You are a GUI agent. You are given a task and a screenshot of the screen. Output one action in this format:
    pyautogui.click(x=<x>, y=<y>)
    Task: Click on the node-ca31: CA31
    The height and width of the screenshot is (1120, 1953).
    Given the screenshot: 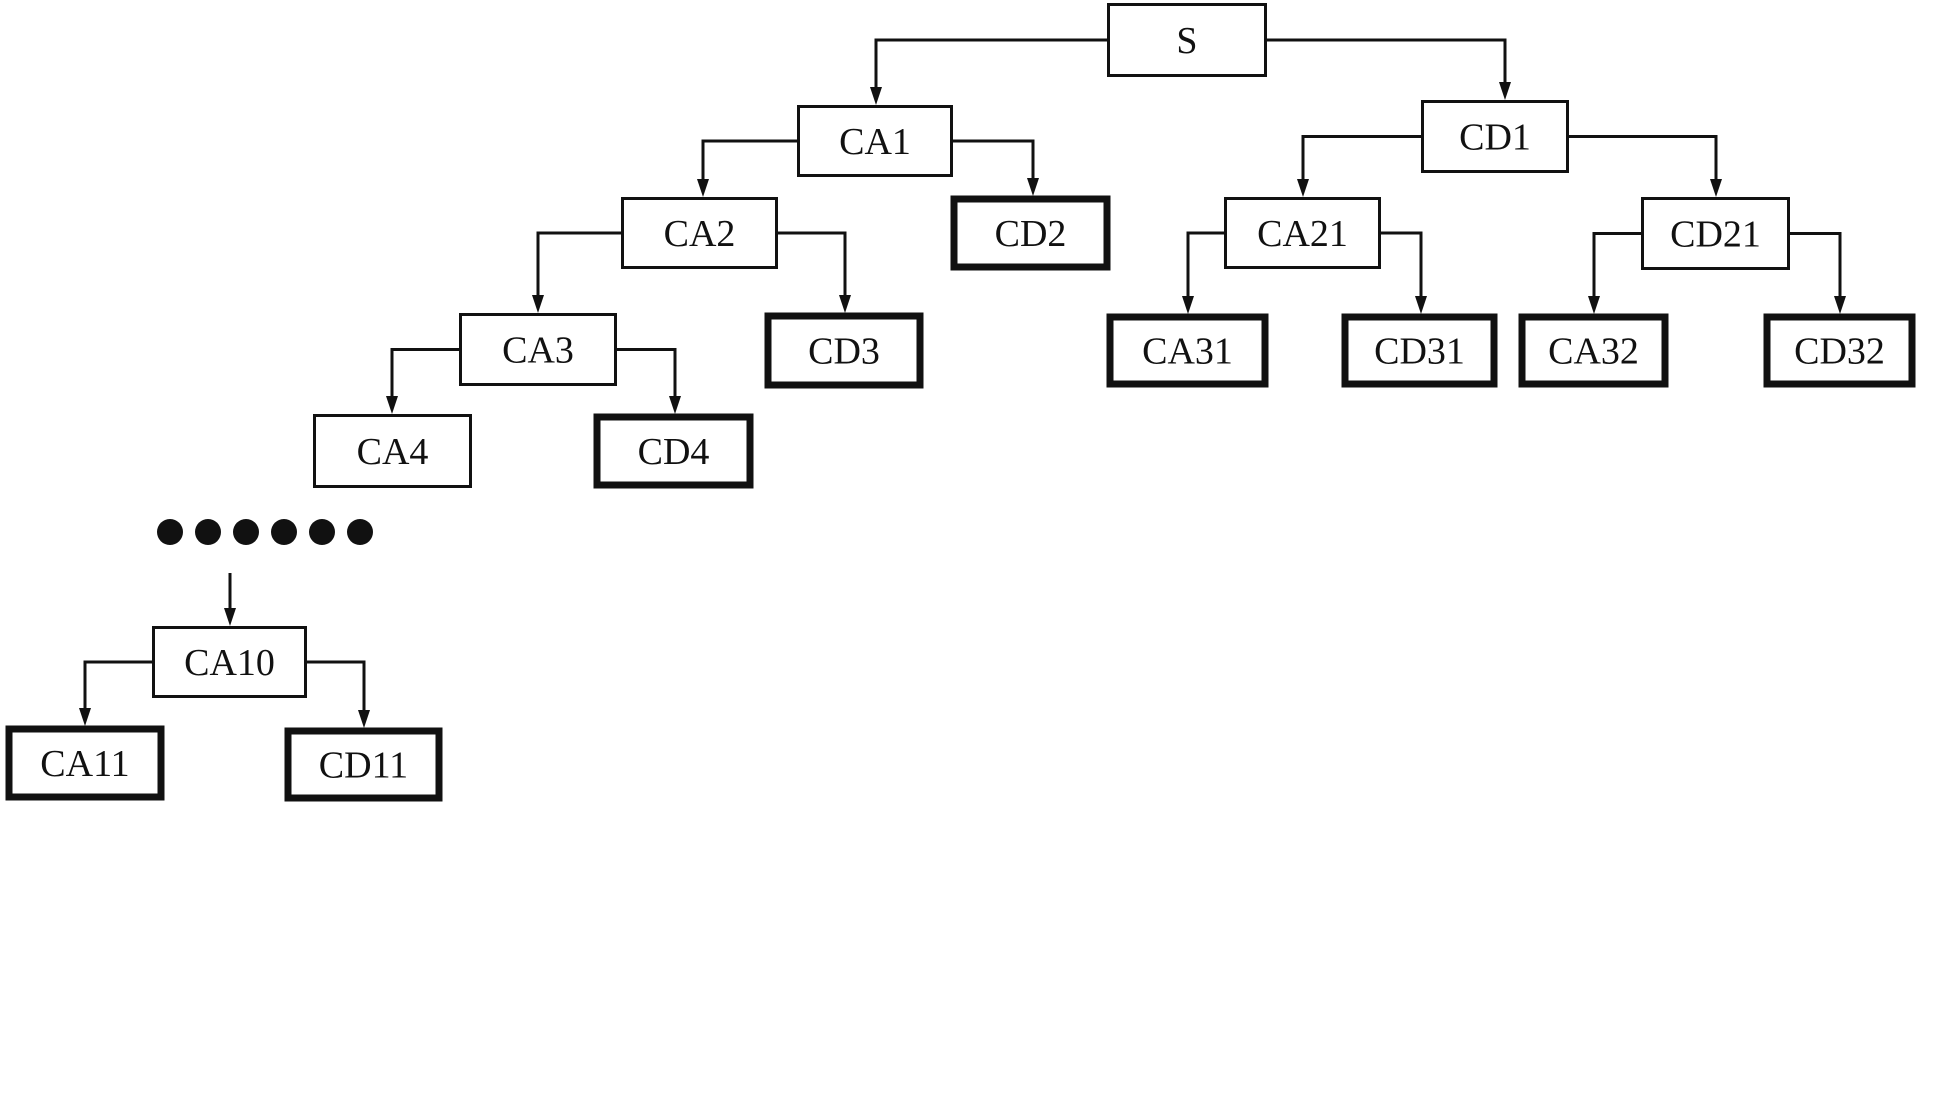 What is the action you would take?
    pyautogui.click(x=1187, y=350)
    